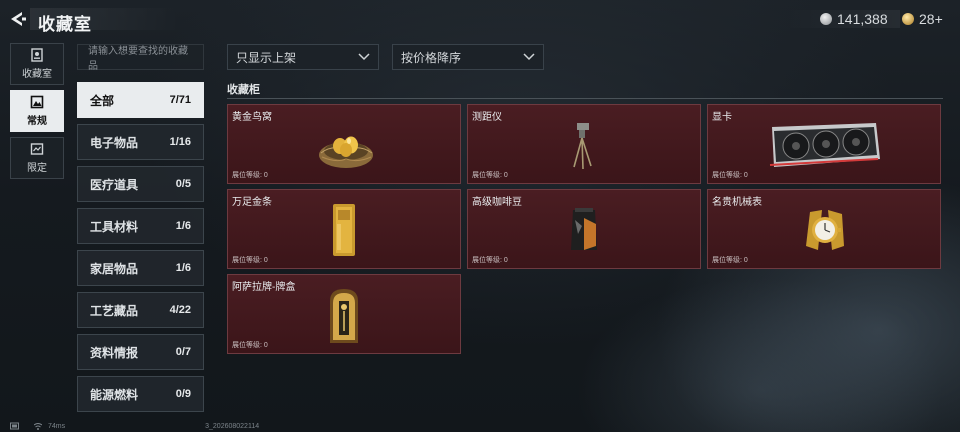 The image size is (960, 432). I want to click on status-bar: 74ms 3_202608022114, so click(480, 426).